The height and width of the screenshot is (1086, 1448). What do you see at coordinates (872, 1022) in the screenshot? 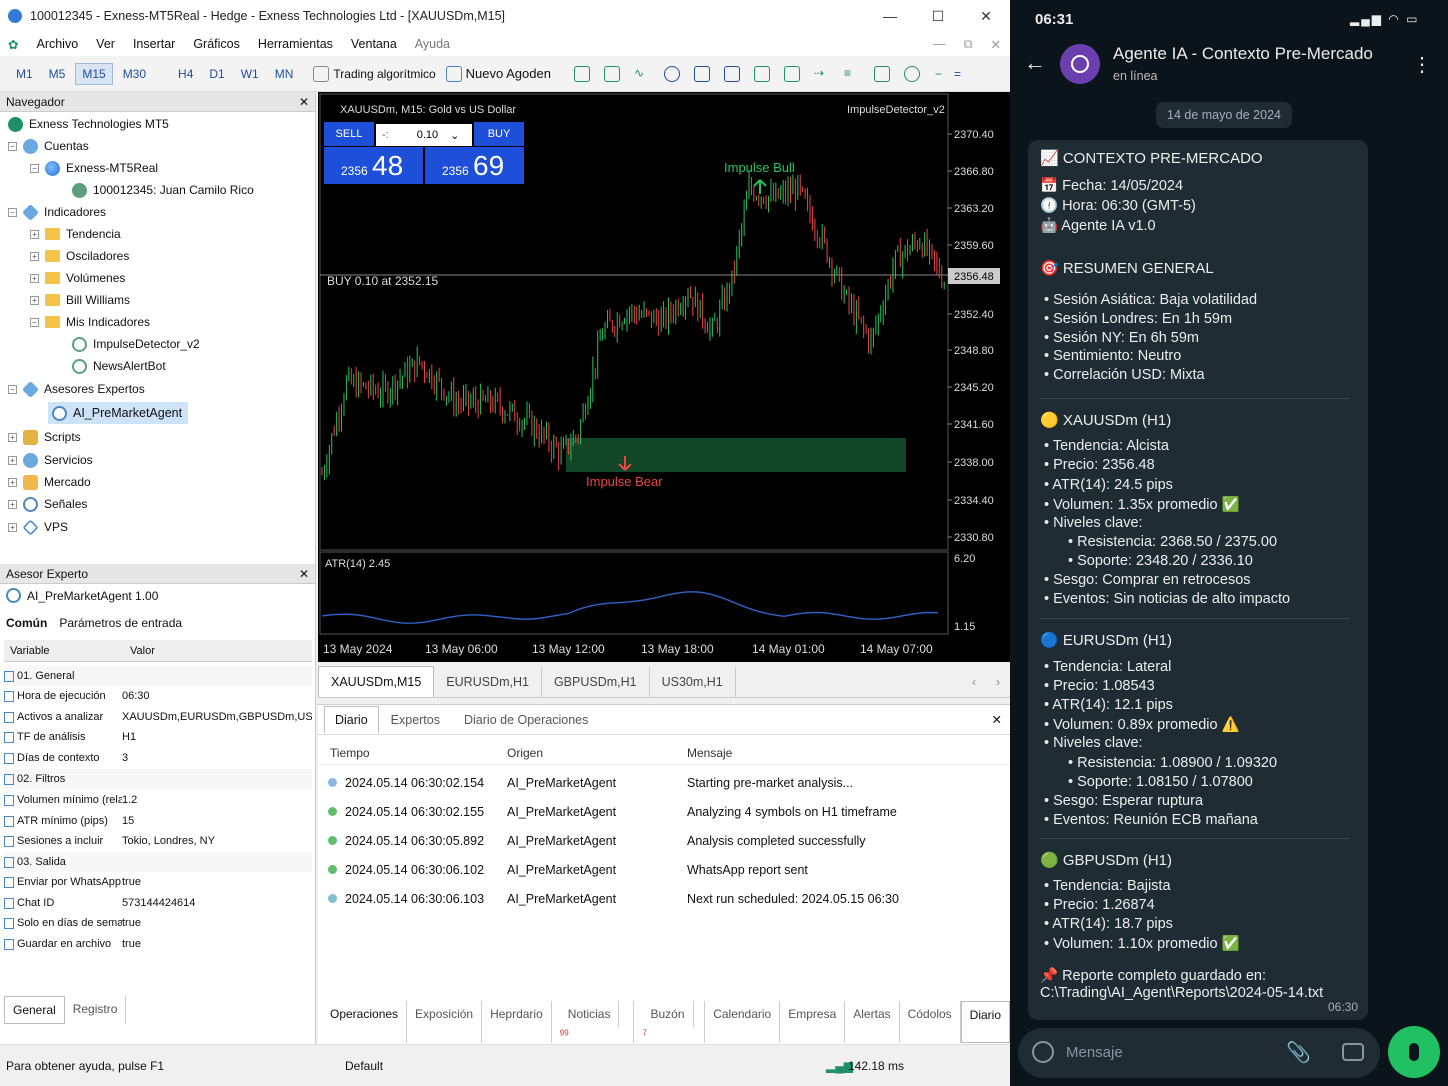
I see `btab-alertas: Alertas` at bounding box center [872, 1022].